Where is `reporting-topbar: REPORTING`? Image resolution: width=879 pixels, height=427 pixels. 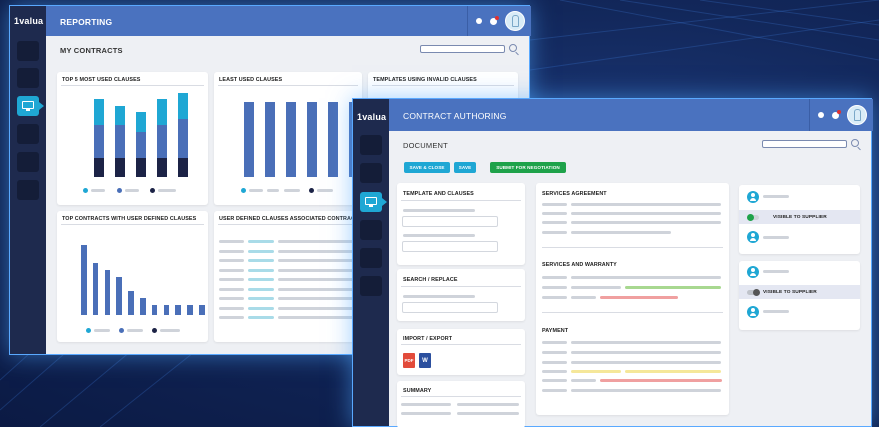
reporting-topbar: REPORTING is located at coordinates (288, 21).